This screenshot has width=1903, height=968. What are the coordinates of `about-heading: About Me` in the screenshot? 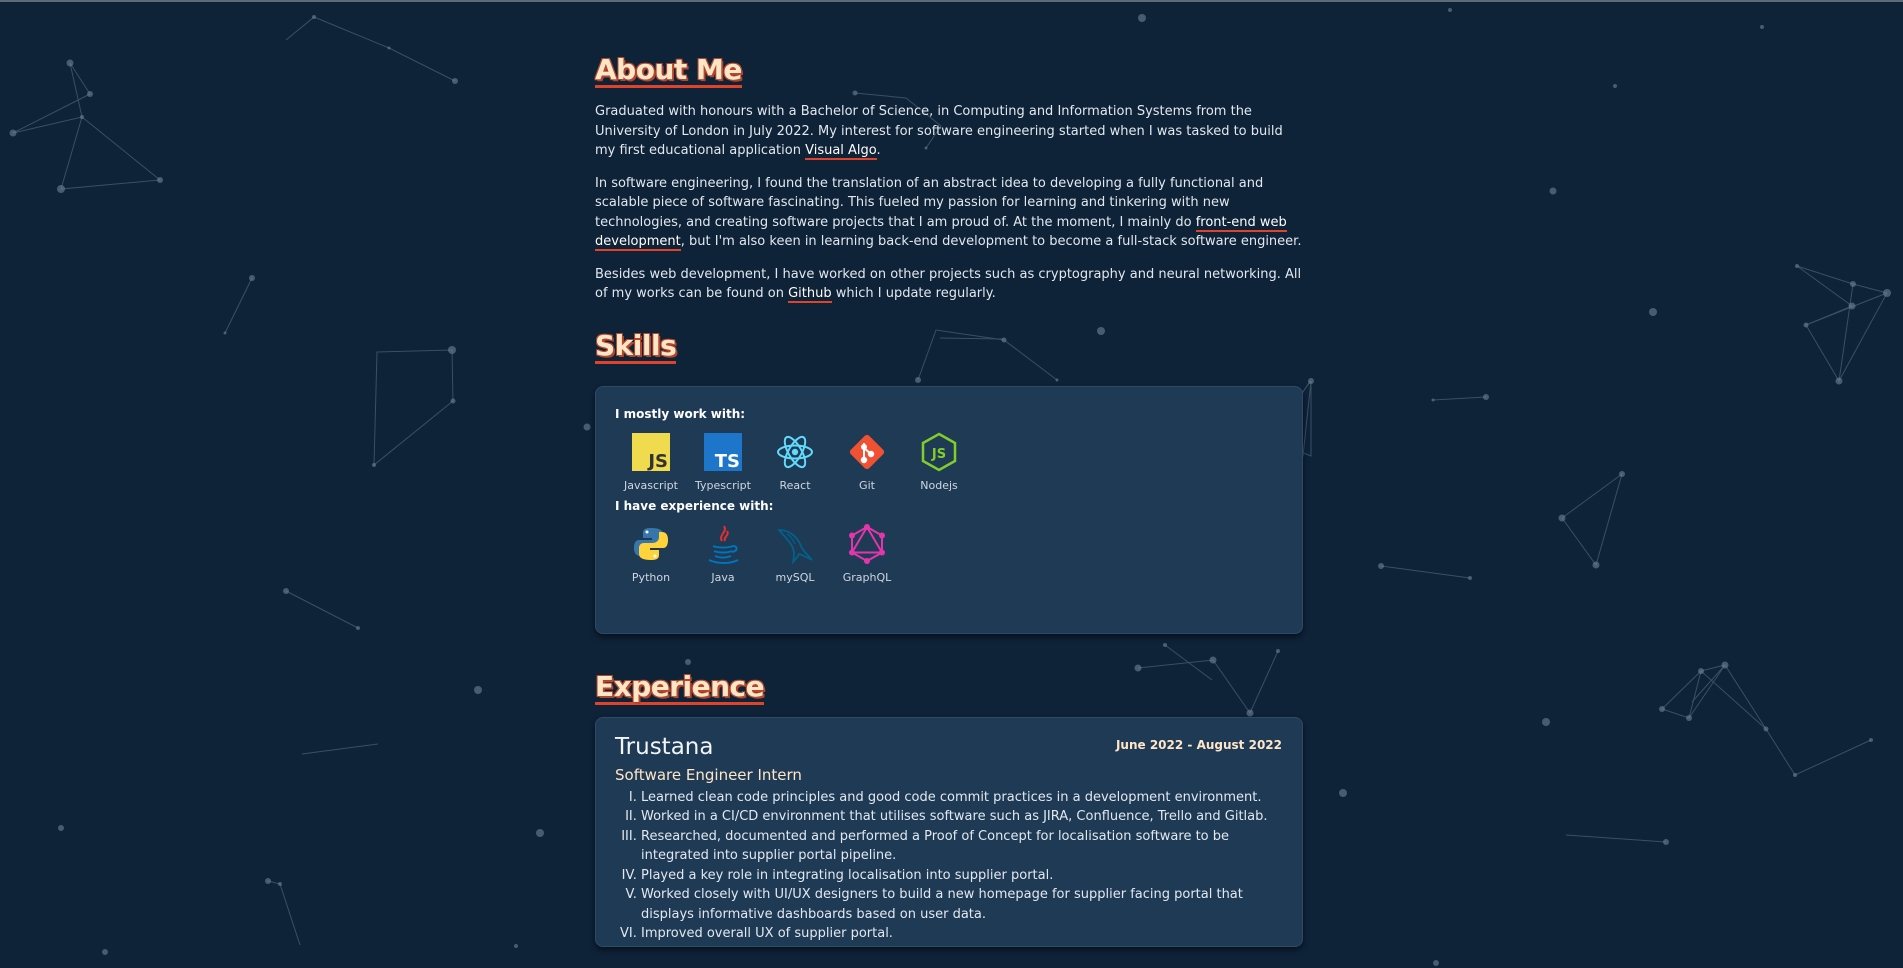 It's located at (668, 70).